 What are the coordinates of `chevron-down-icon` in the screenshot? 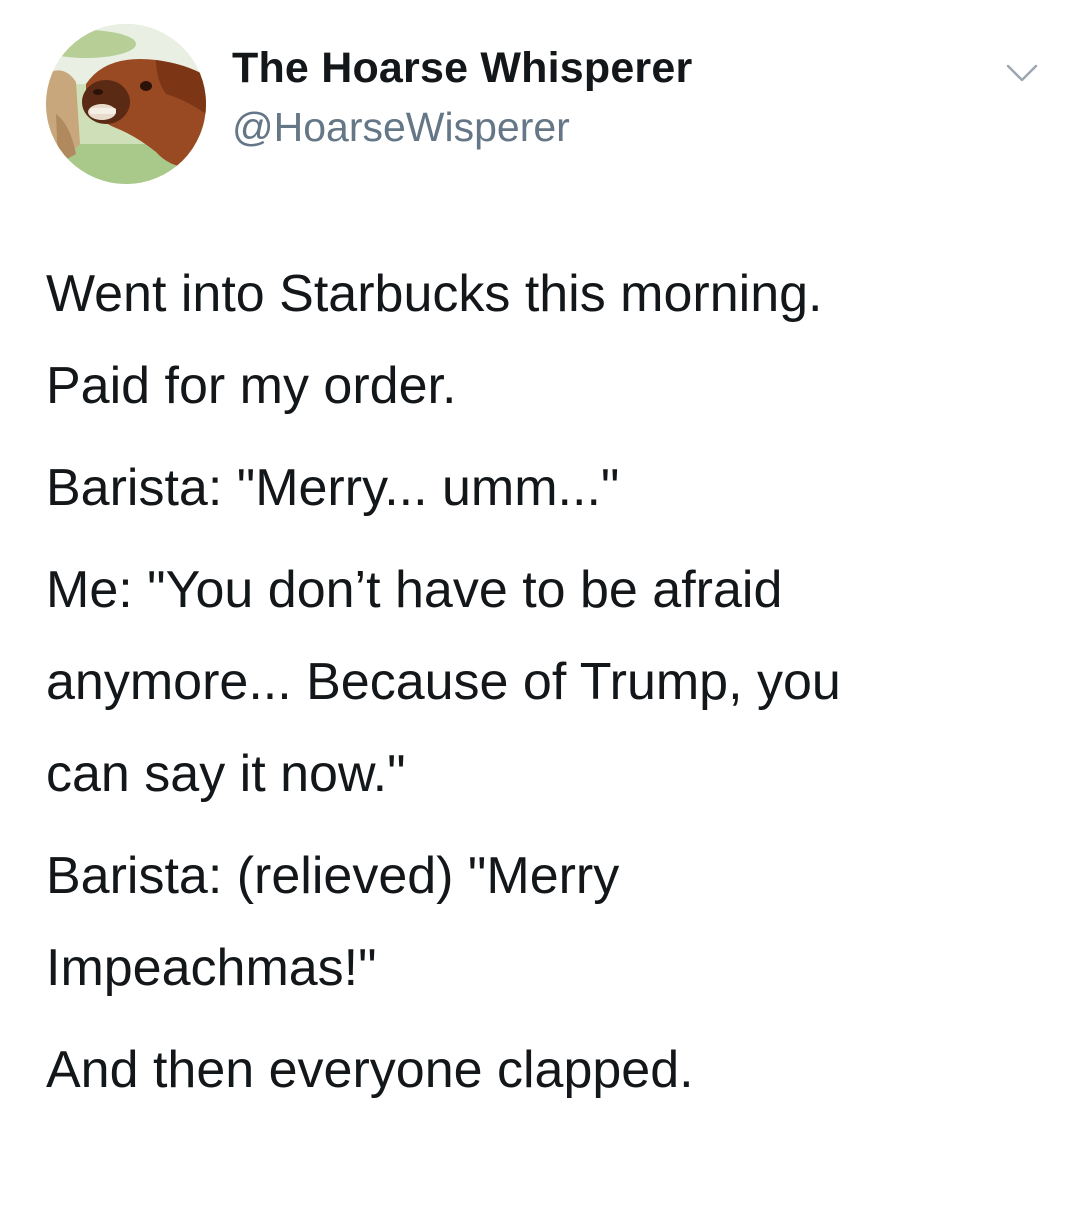 It's located at (1022, 73).